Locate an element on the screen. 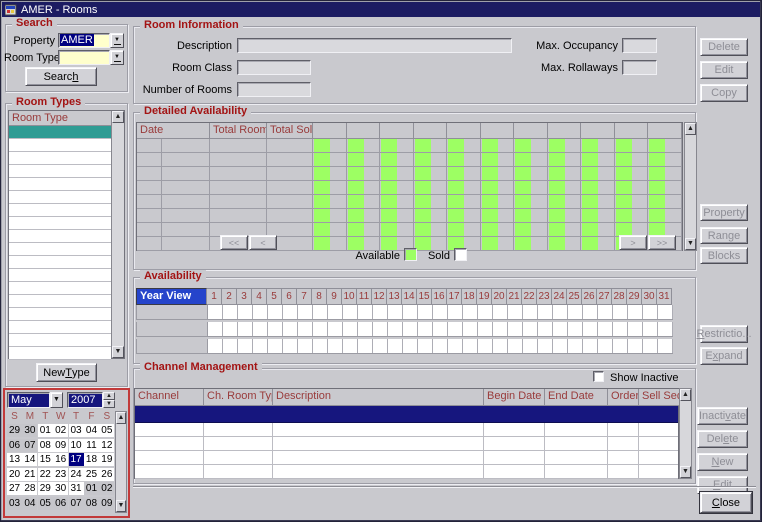 The height and width of the screenshot is (522, 762). calendar-day: 04 is located at coordinates (30, 503).